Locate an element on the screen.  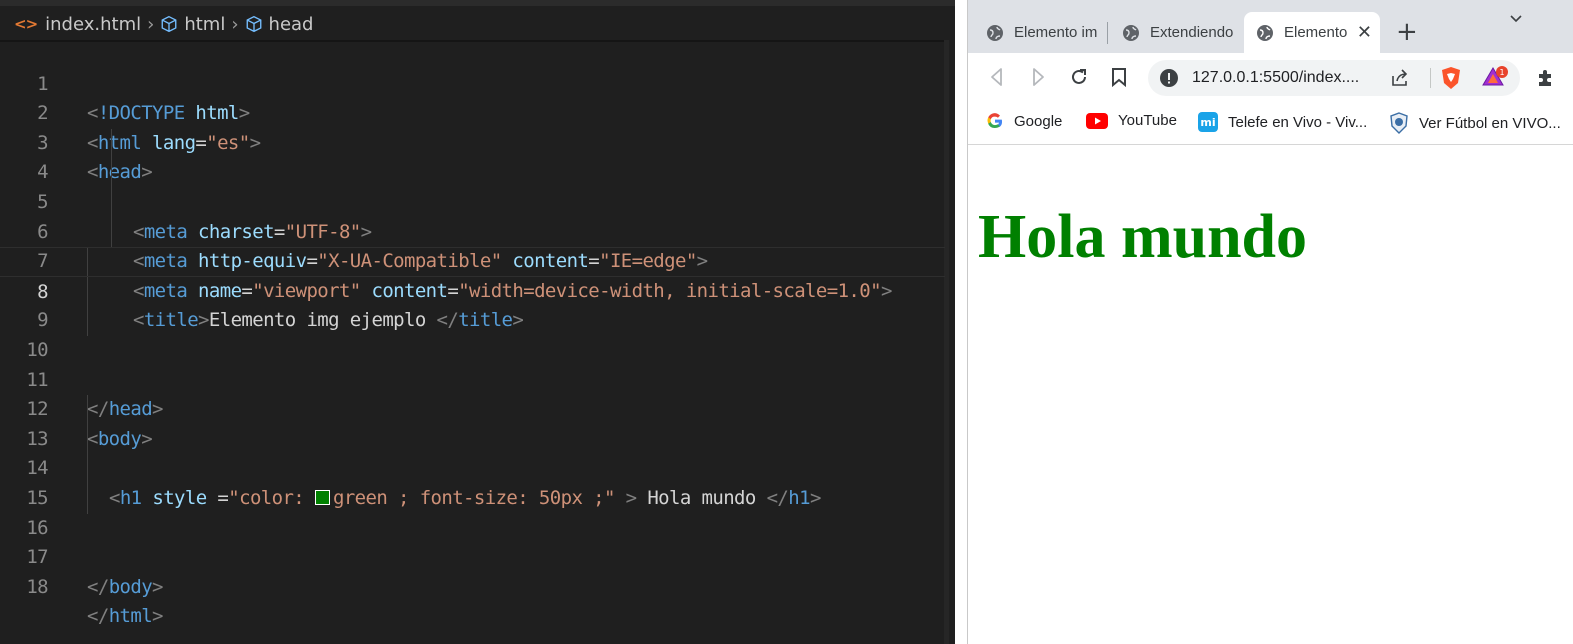
mi-icon: mi is located at coordinates (1208, 122).